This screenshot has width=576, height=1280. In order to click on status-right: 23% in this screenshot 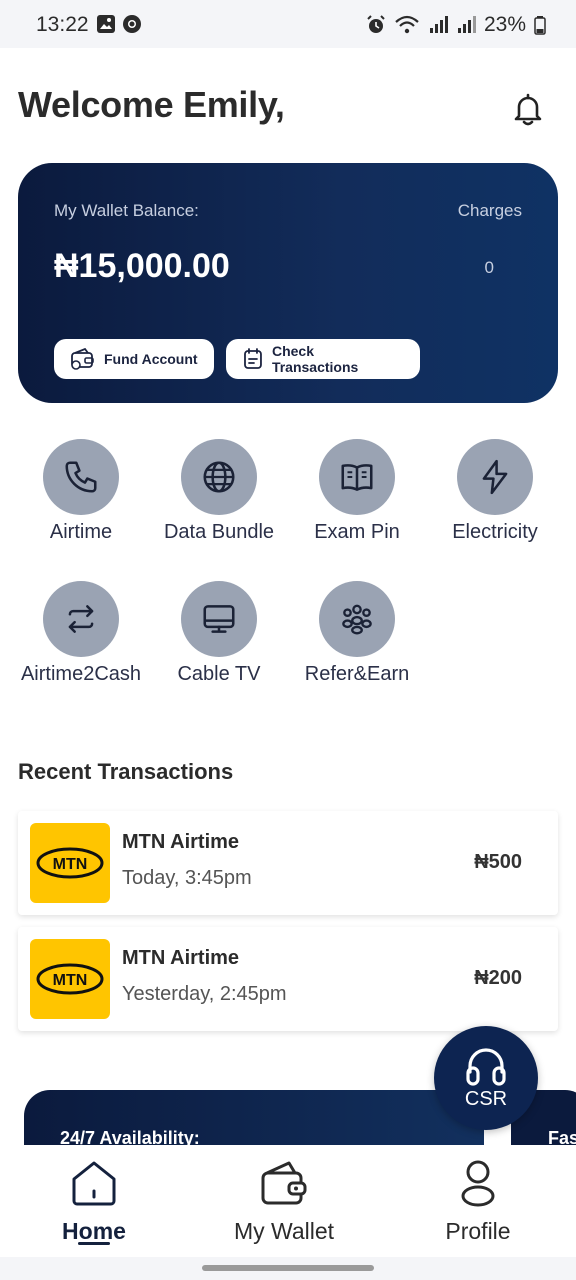, I will do `click(456, 25)`.